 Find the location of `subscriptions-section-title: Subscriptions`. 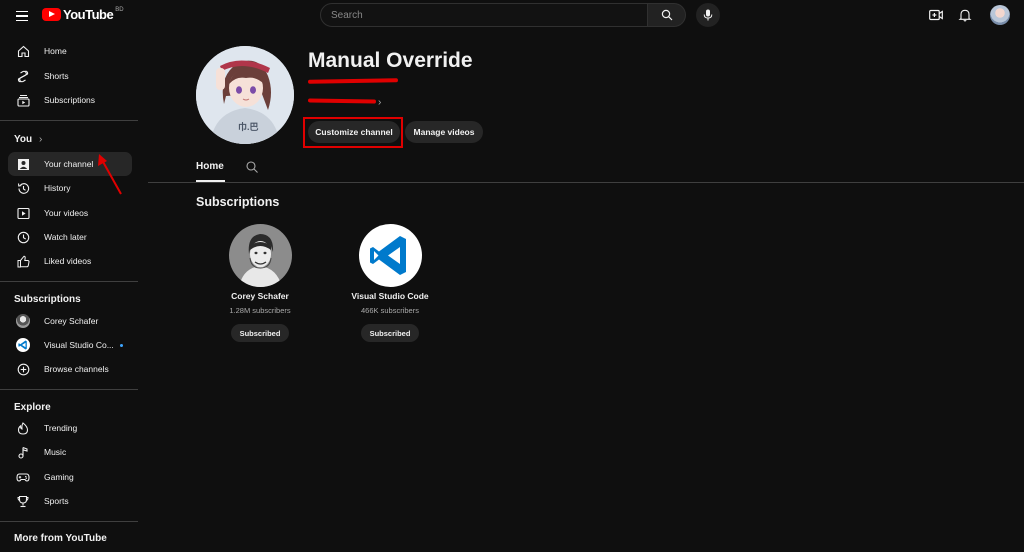

subscriptions-section-title: Subscriptions is located at coordinates (238, 202).